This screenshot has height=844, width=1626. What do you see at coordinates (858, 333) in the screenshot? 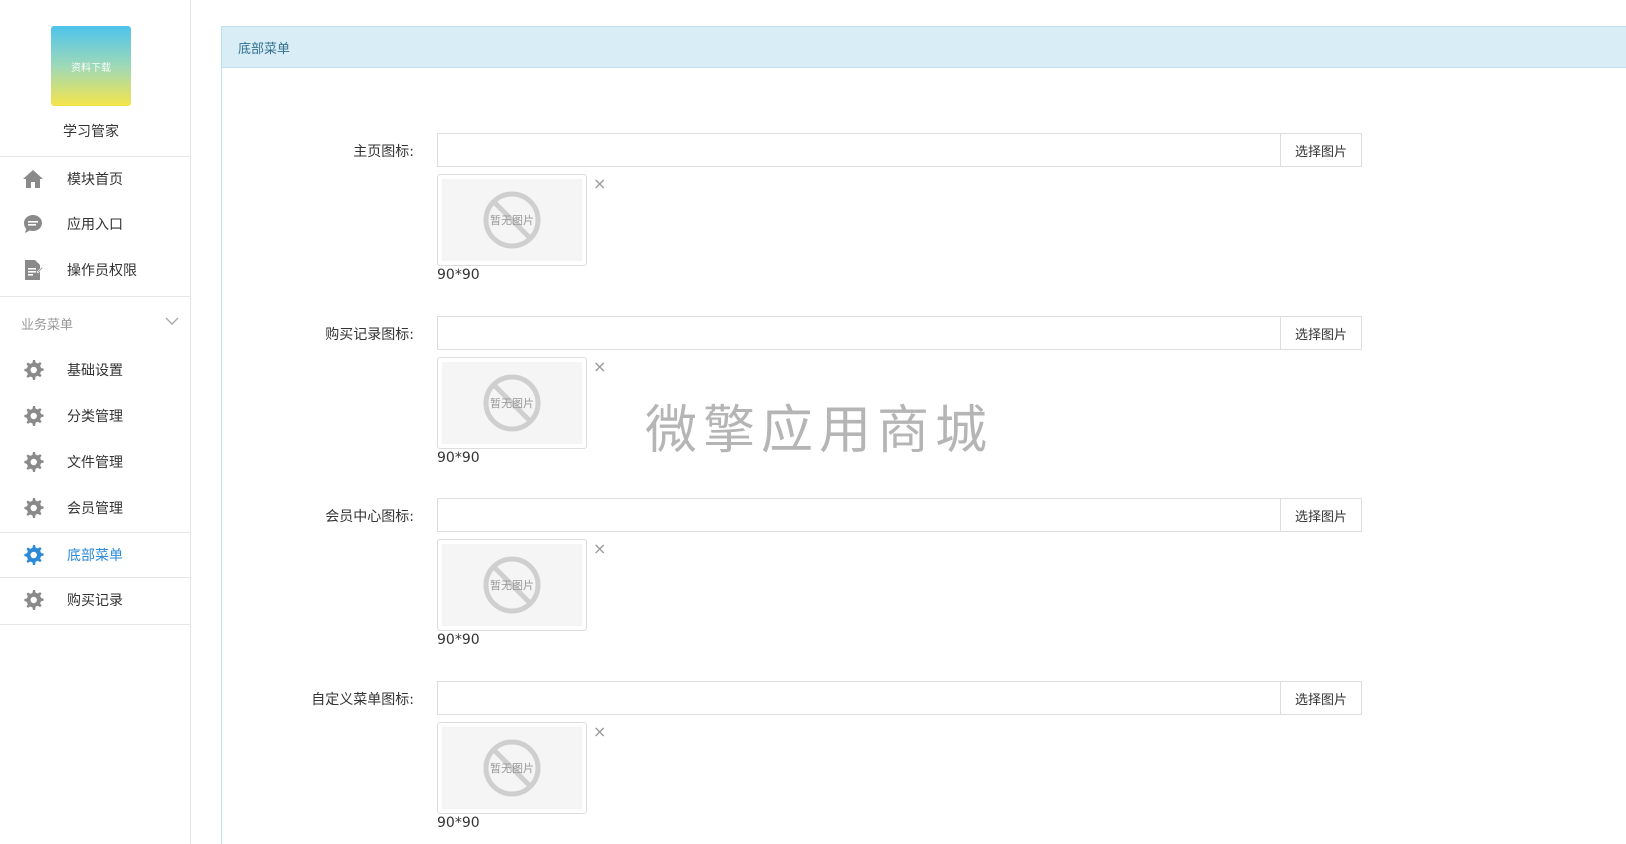
I see `purchase-record-icon-input` at bounding box center [858, 333].